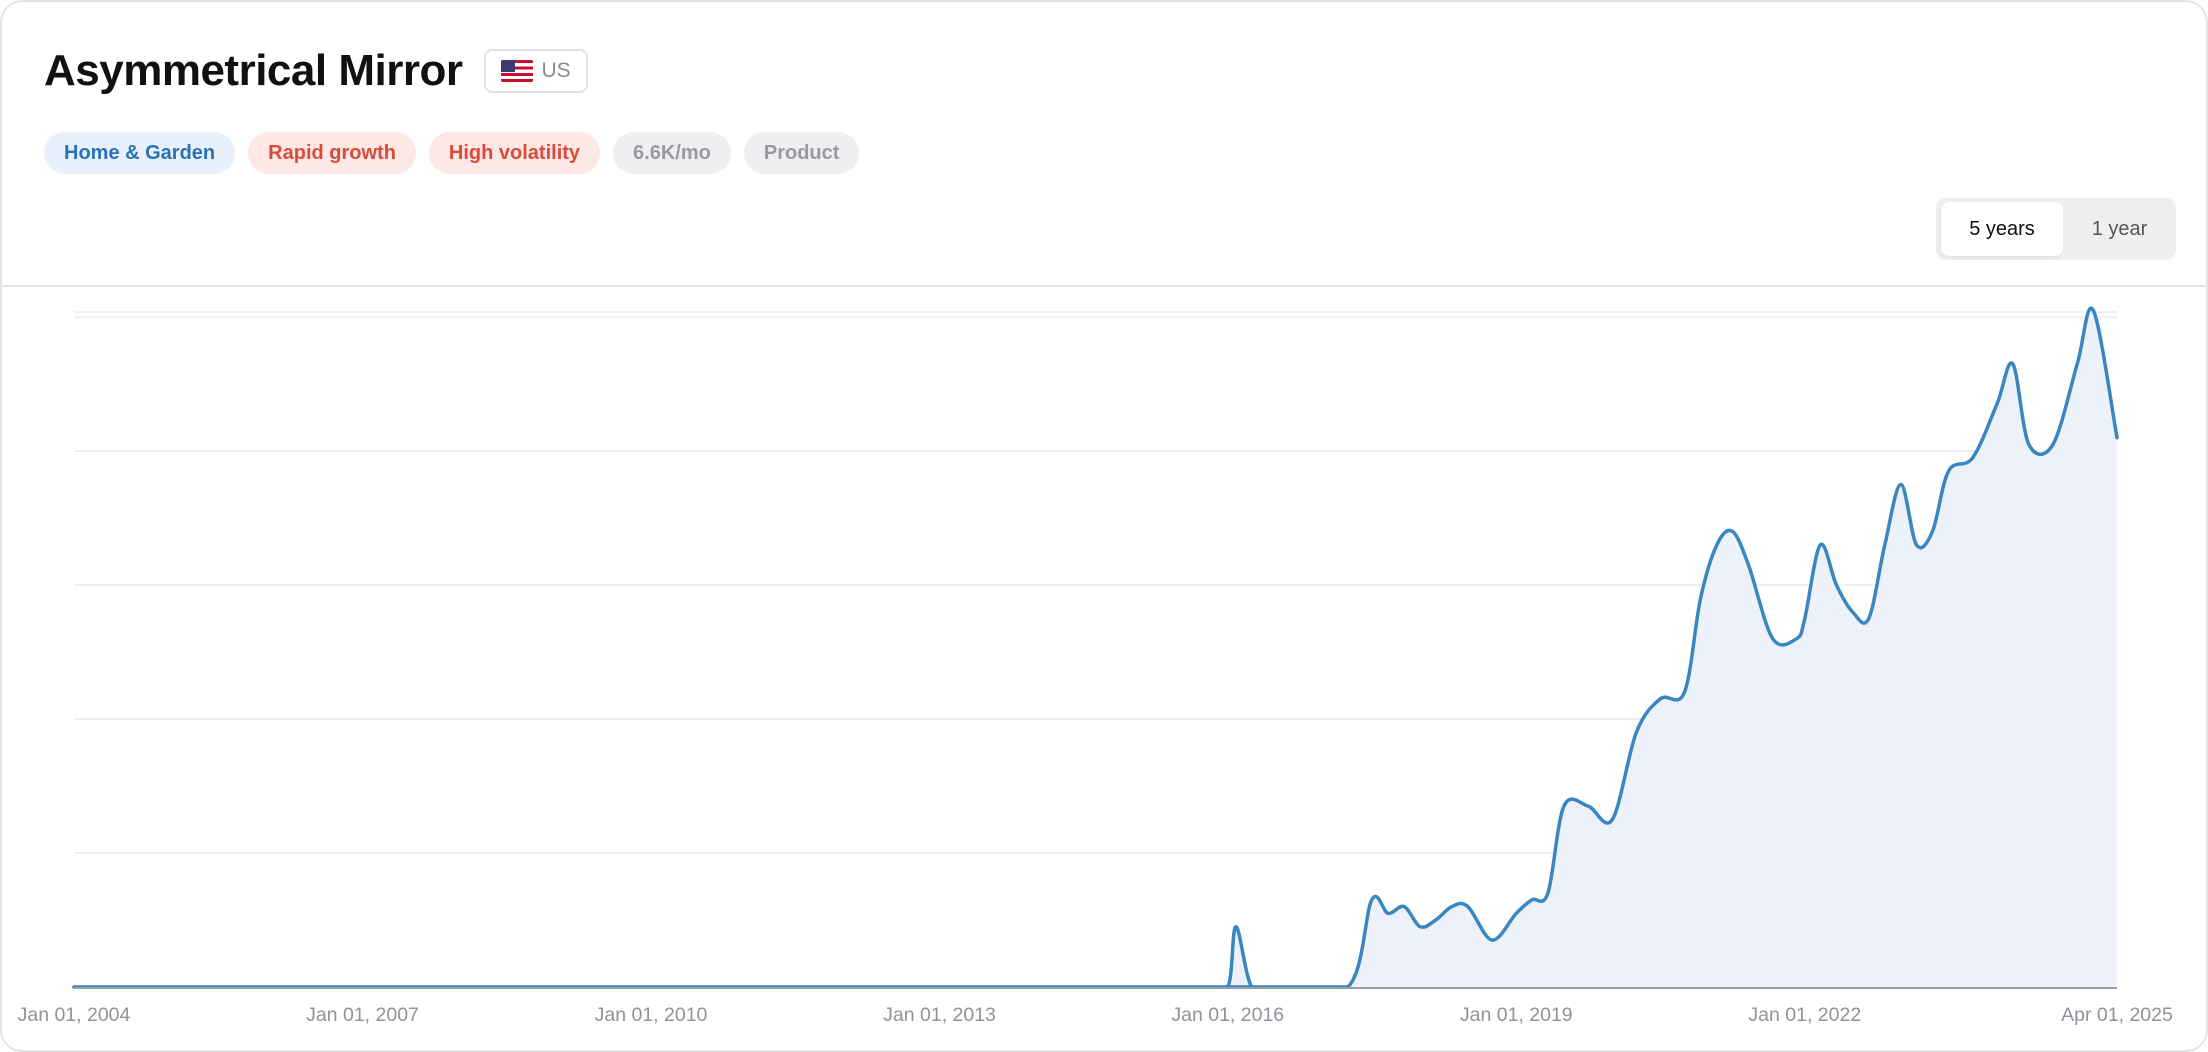  Describe the element at coordinates (514, 153) in the screenshot. I see `tag-volatility: High volatility` at that location.